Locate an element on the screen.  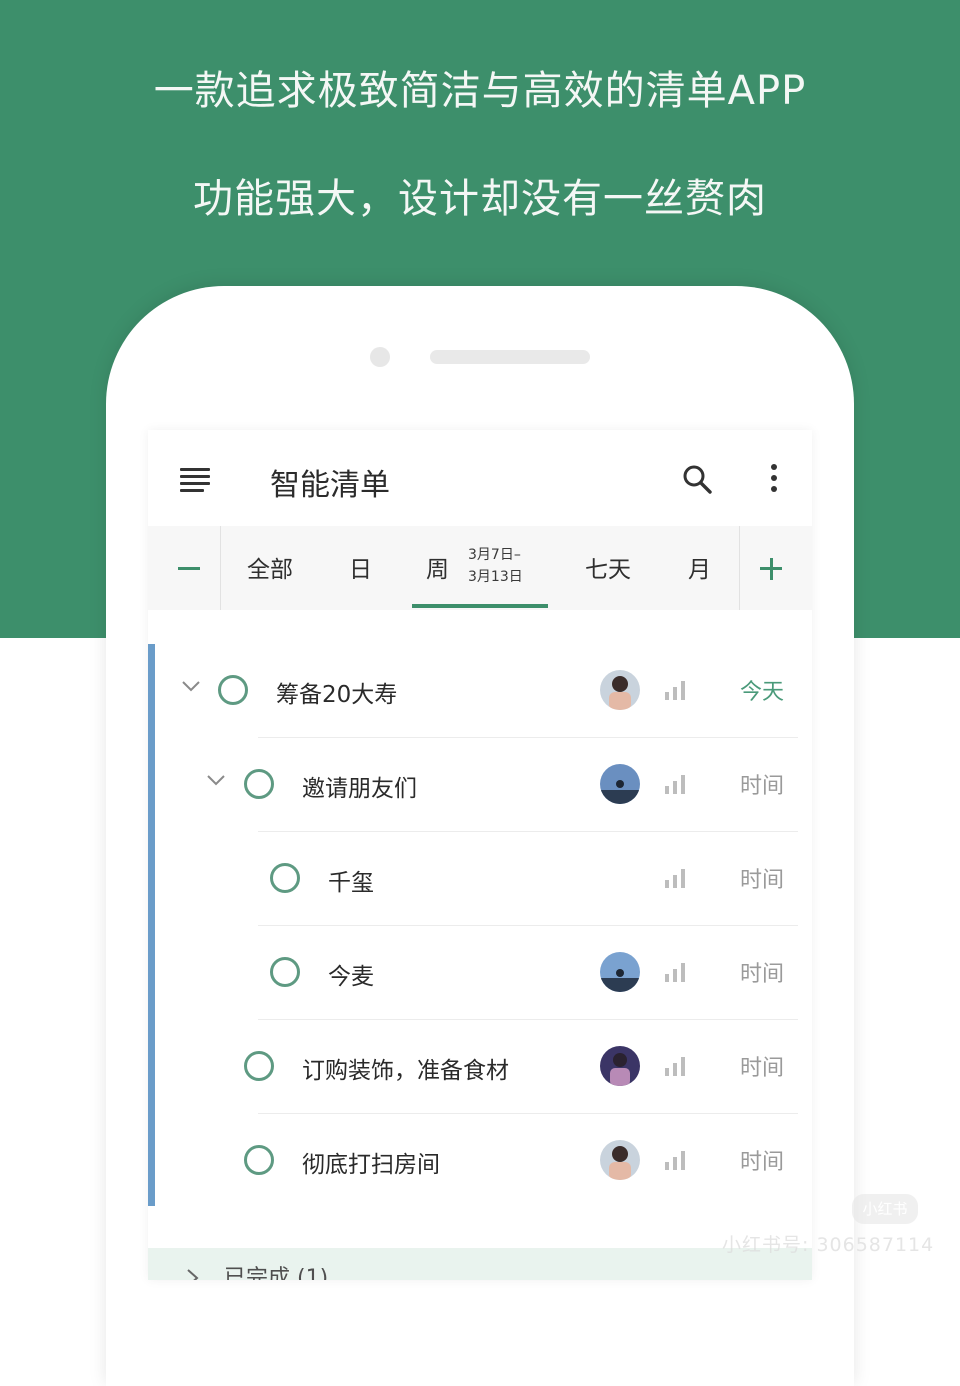
date-filter-tabbar: 全部 日 周 3月7日– 3月13日 七天 月 is located at coordinates (480, 568).